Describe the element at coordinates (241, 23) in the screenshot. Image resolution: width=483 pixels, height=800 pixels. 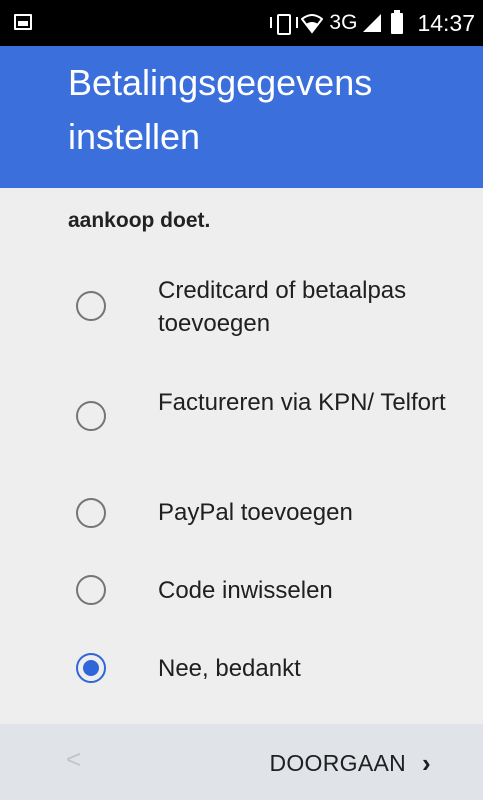
I see `status-bar: 3G 14:37` at that location.